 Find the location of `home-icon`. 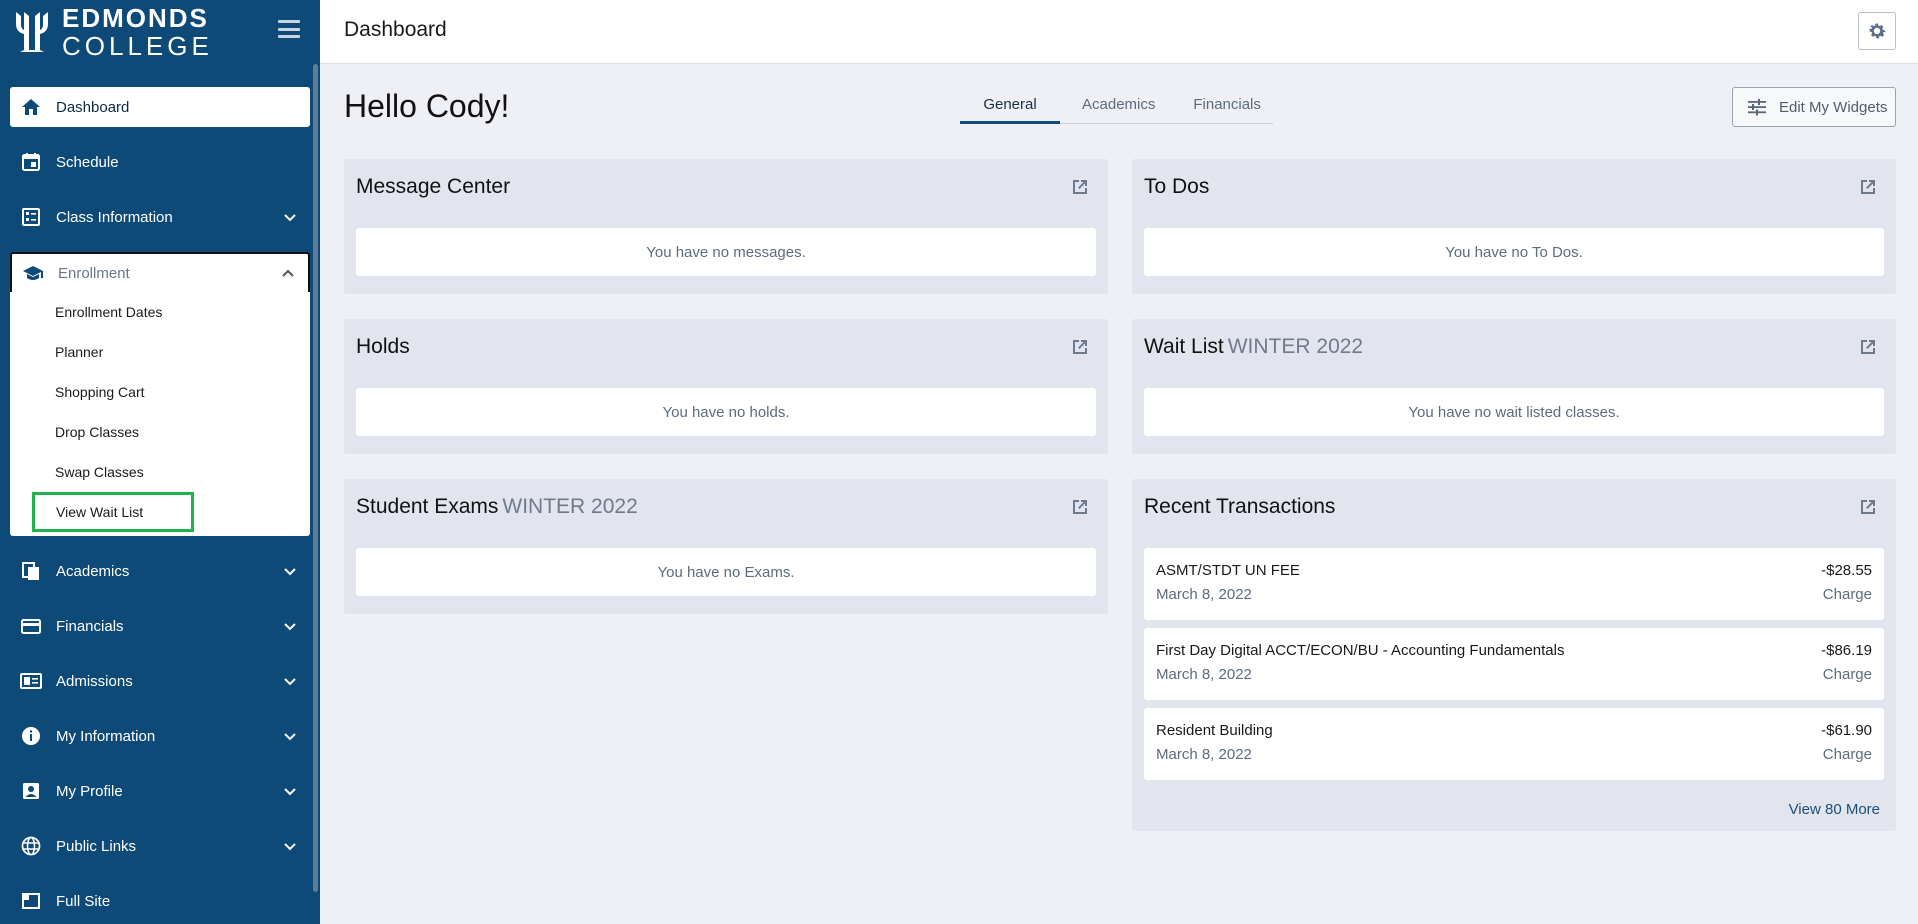

home-icon is located at coordinates (31, 107).